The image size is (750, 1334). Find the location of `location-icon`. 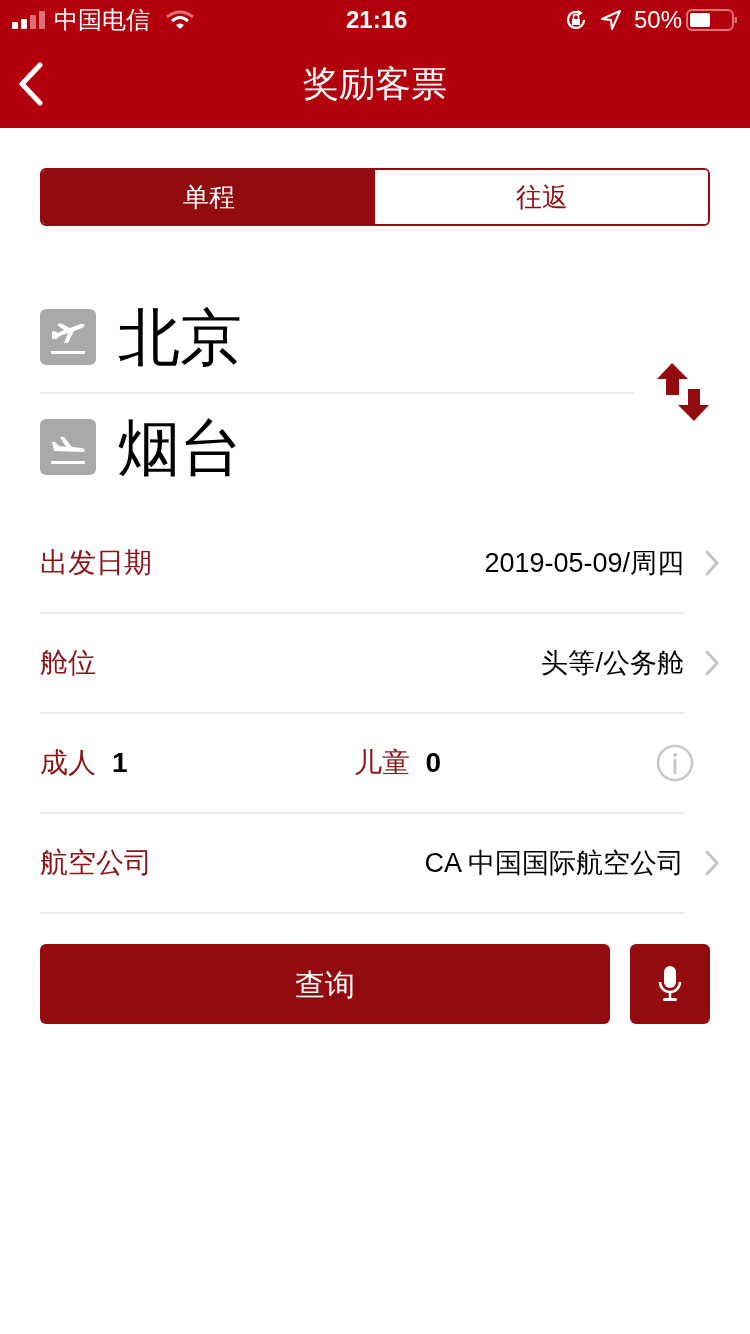

location-icon is located at coordinates (610, 20).